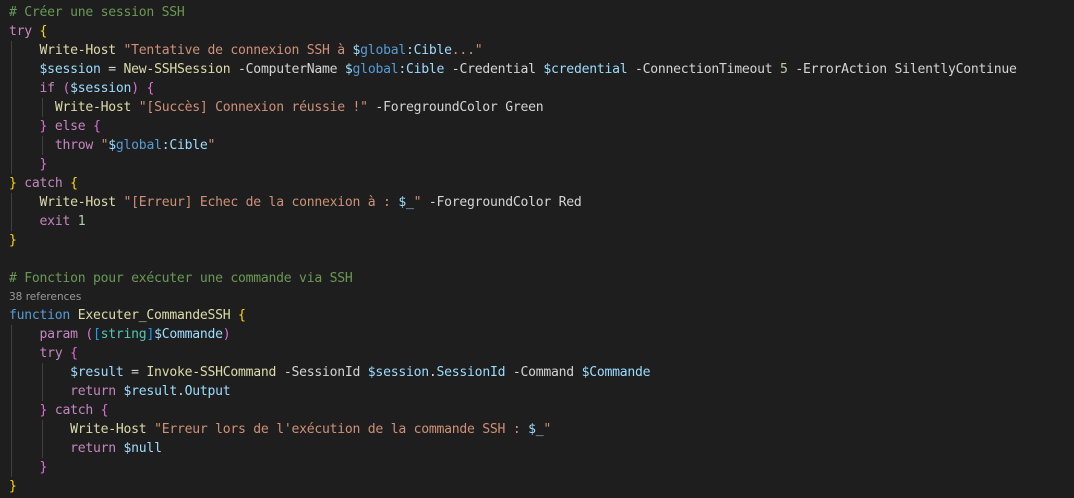 This screenshot has height=498, width=1074. I want to click on code-line: return $null, so click(85, 448).